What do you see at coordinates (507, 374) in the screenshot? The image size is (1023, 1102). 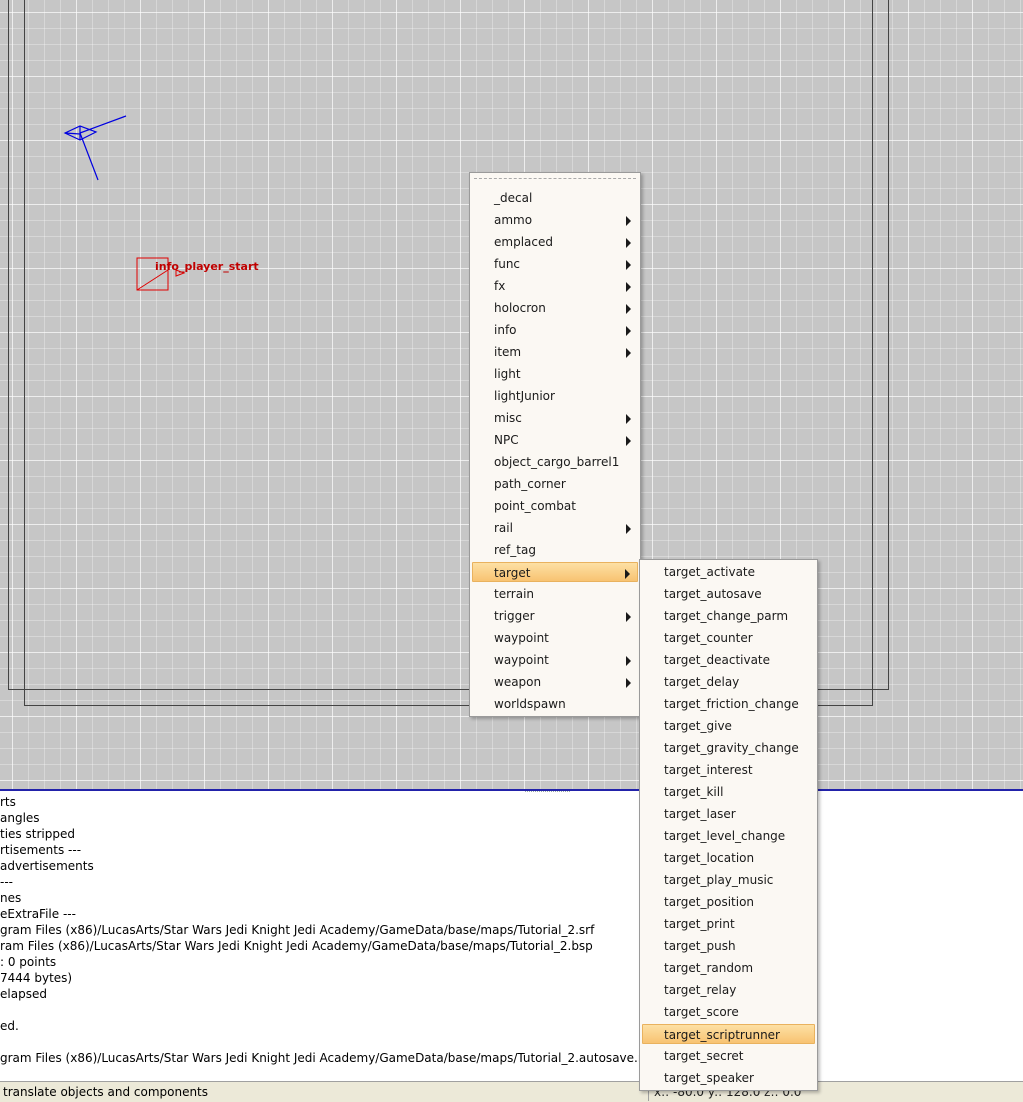 I see `menu-item-label: light` at bounding box center [507, 374].